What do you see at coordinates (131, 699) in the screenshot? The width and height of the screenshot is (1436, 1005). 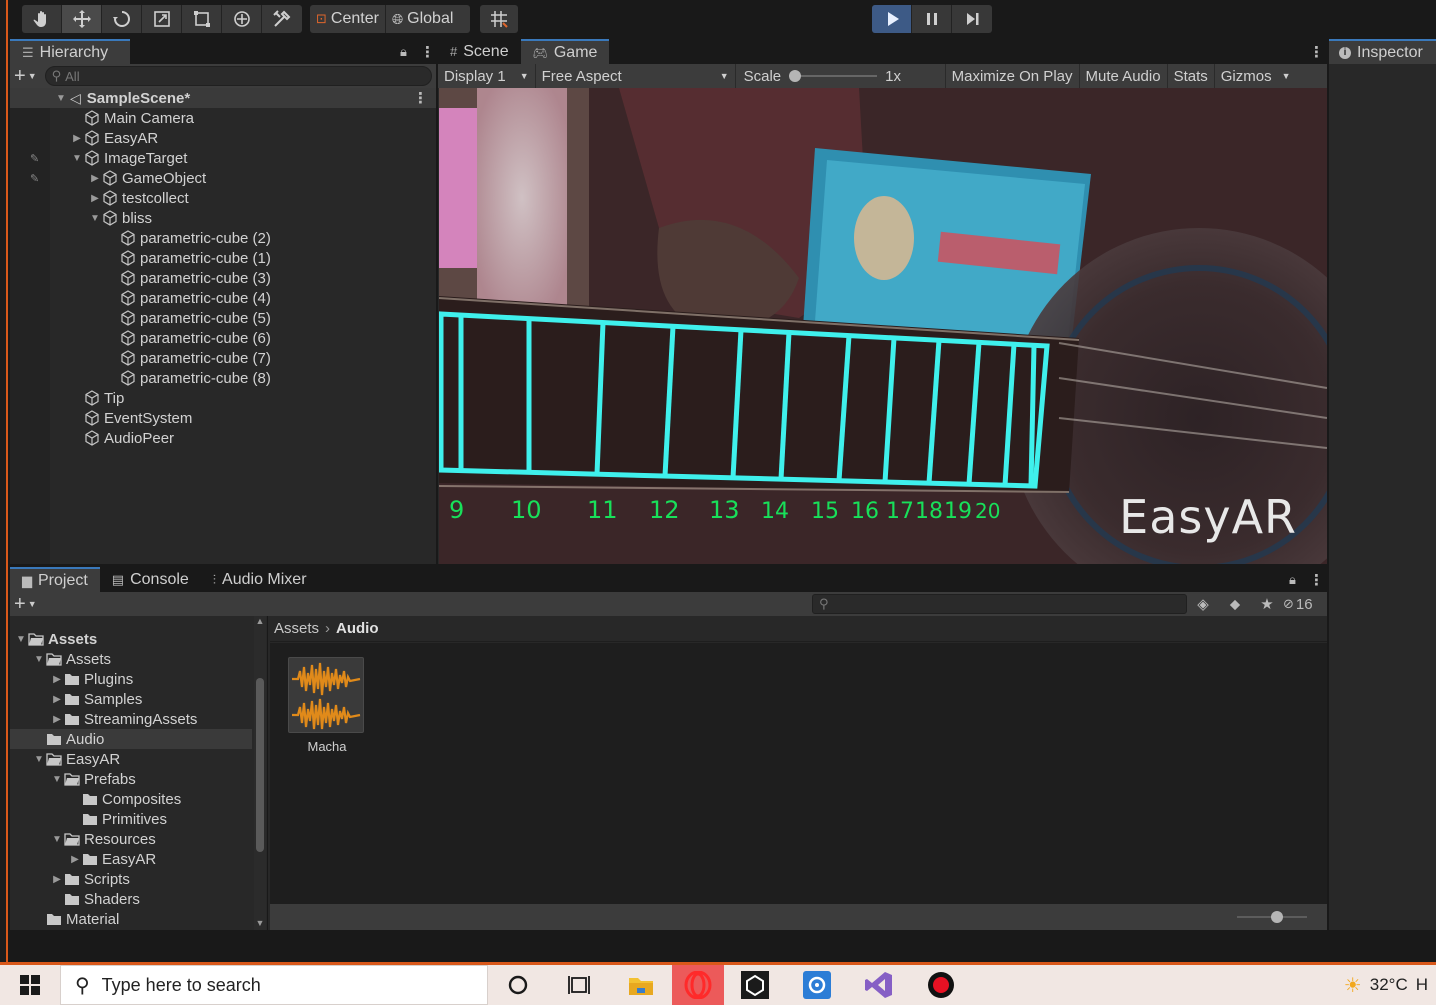 I see `project-folder-item: ▶ Samples` at bounding box center [131, 699].